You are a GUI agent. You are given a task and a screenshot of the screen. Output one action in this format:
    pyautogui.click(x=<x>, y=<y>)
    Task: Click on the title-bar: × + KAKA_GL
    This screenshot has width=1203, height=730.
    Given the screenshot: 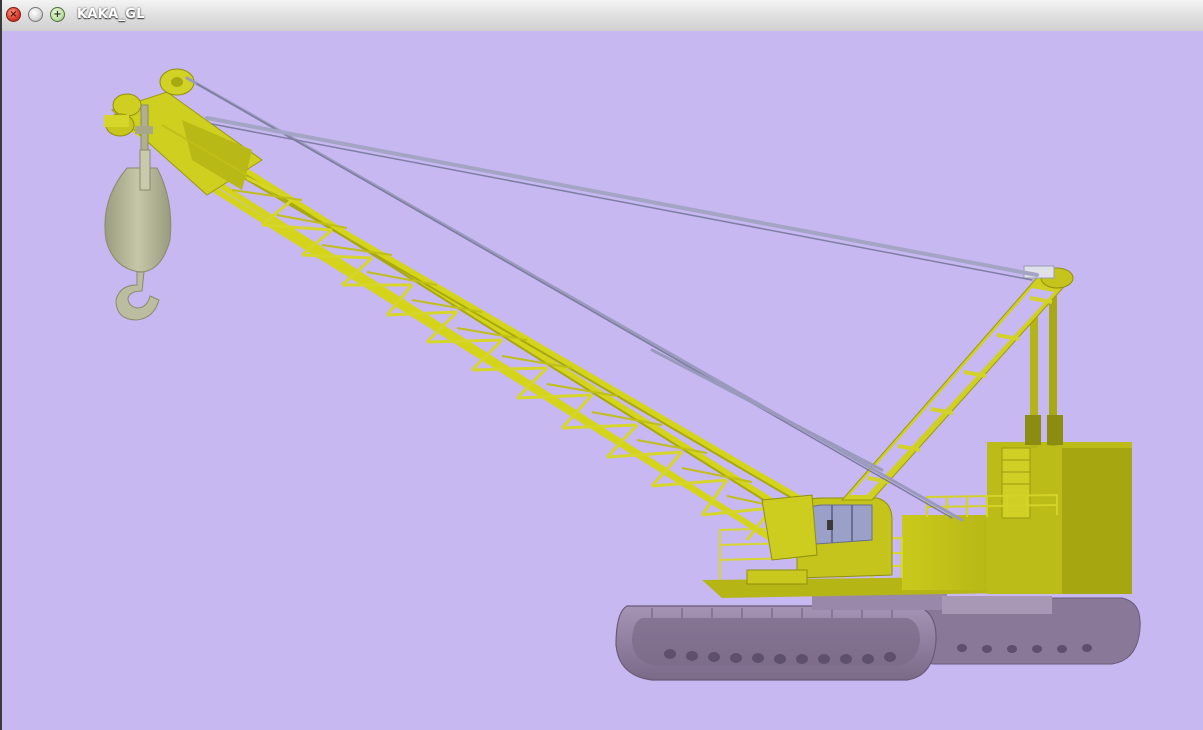 What is the action you would take?
    pyautogui.click(x=602, y=16)
    